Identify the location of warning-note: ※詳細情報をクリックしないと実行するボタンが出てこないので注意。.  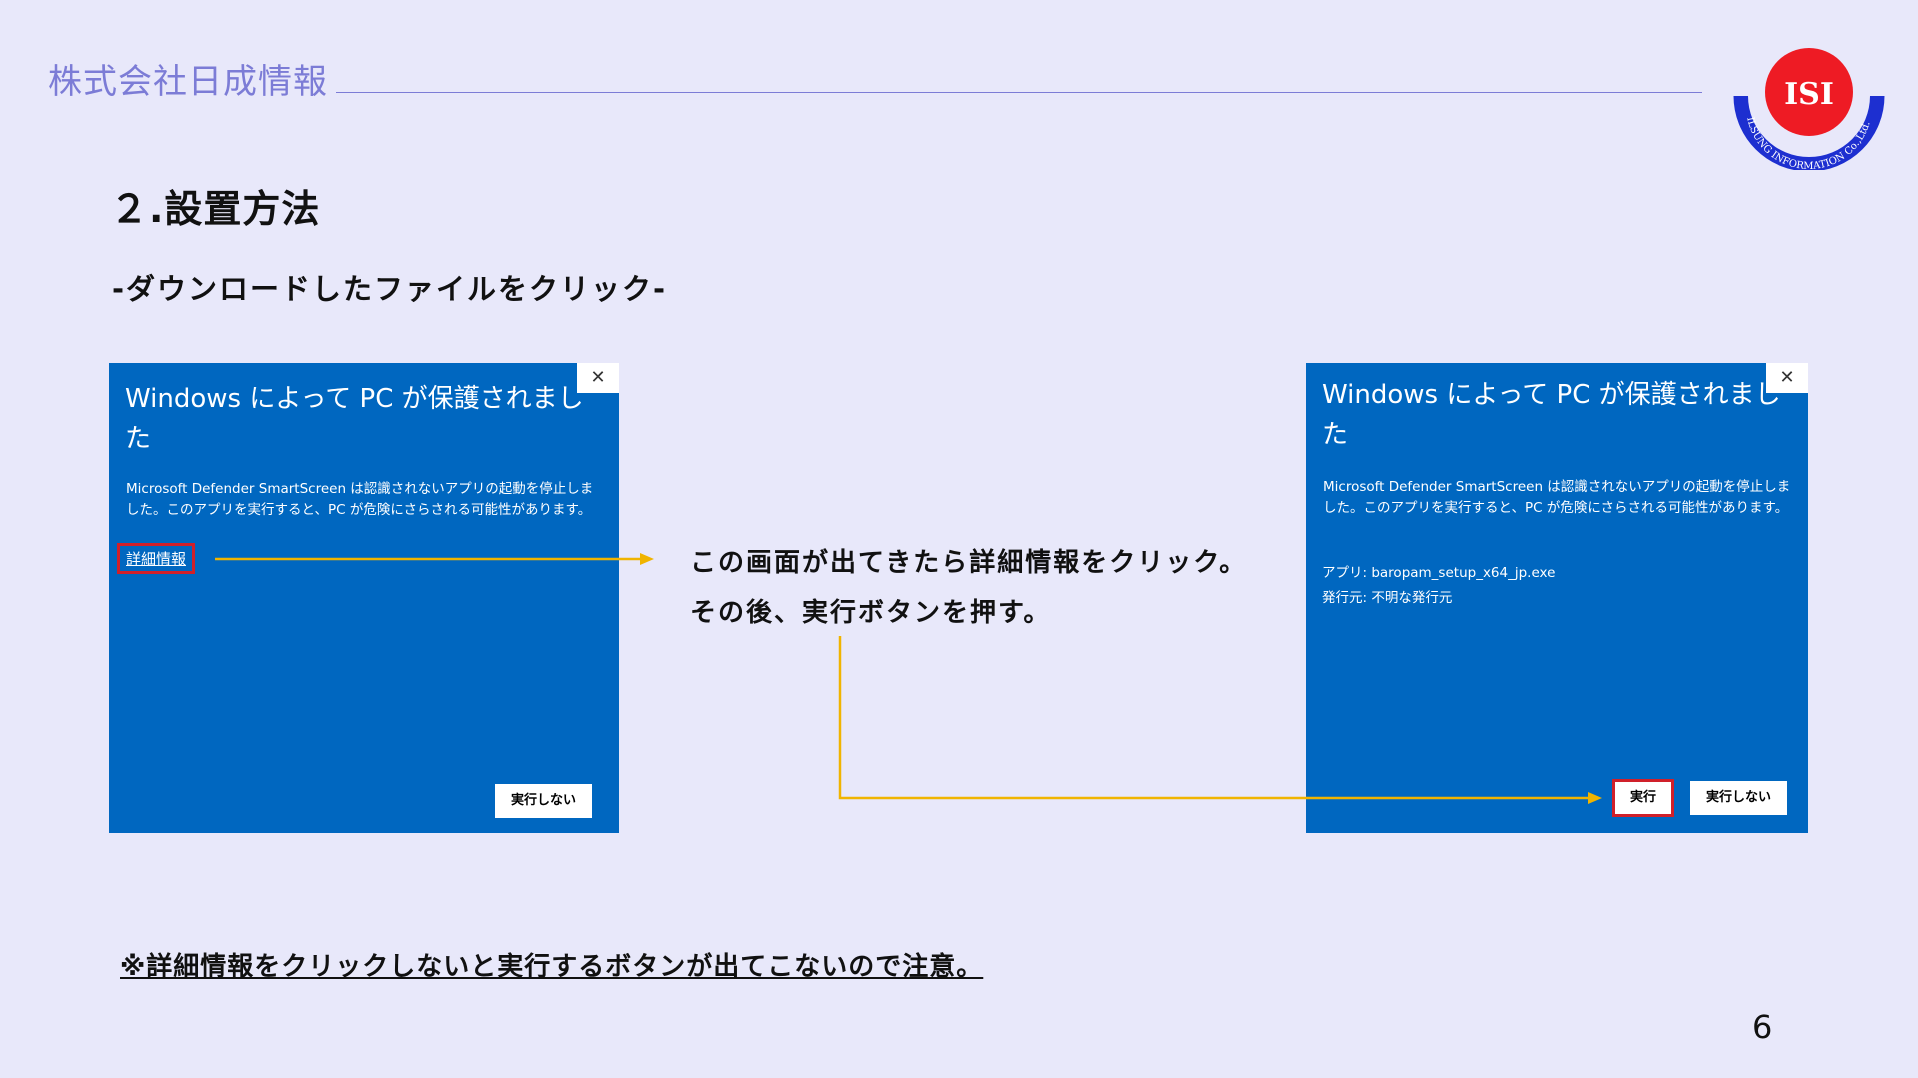
(552, 967).